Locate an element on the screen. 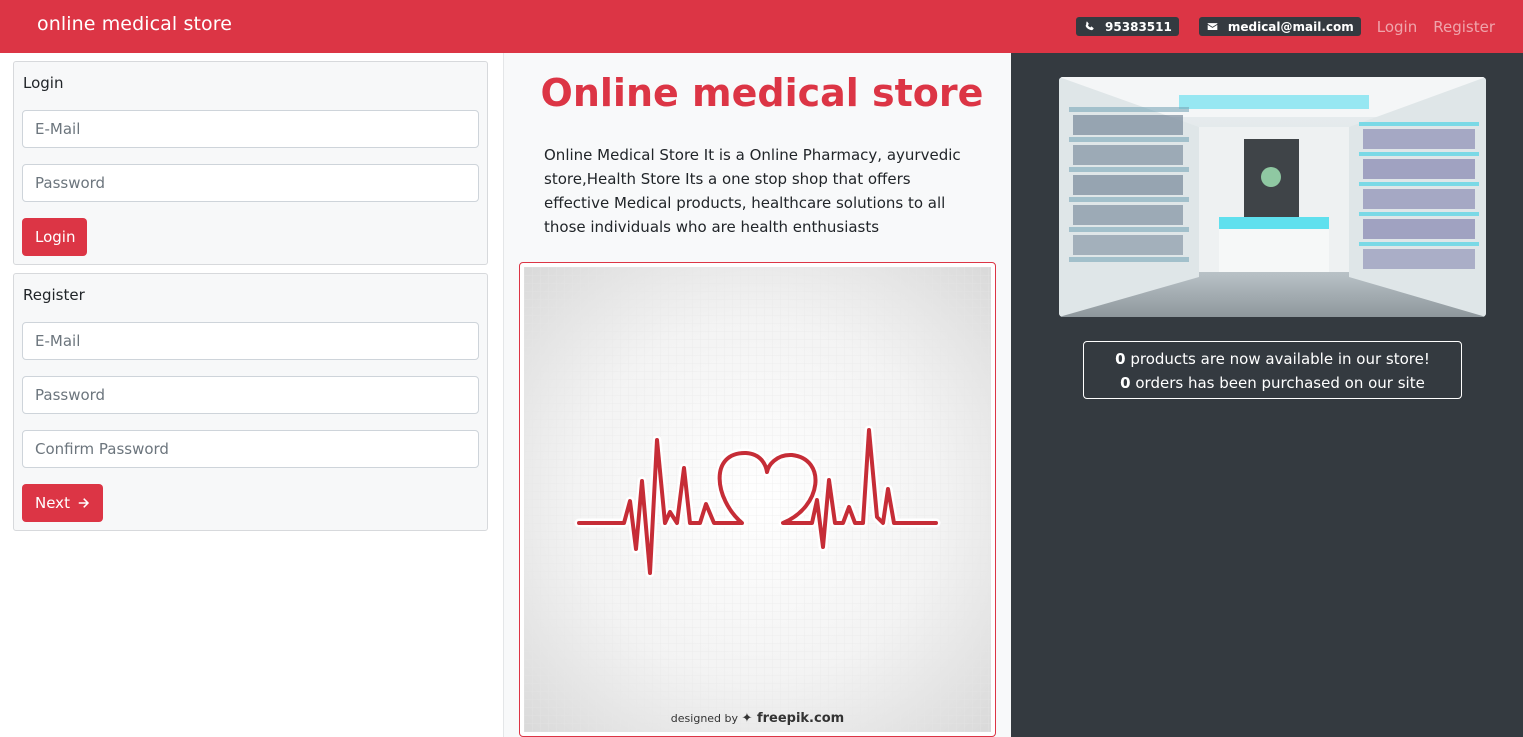 The width and height of the screenshot is (1523, 737). freepik-logo: ✦ is located at coordinates (749, 718).